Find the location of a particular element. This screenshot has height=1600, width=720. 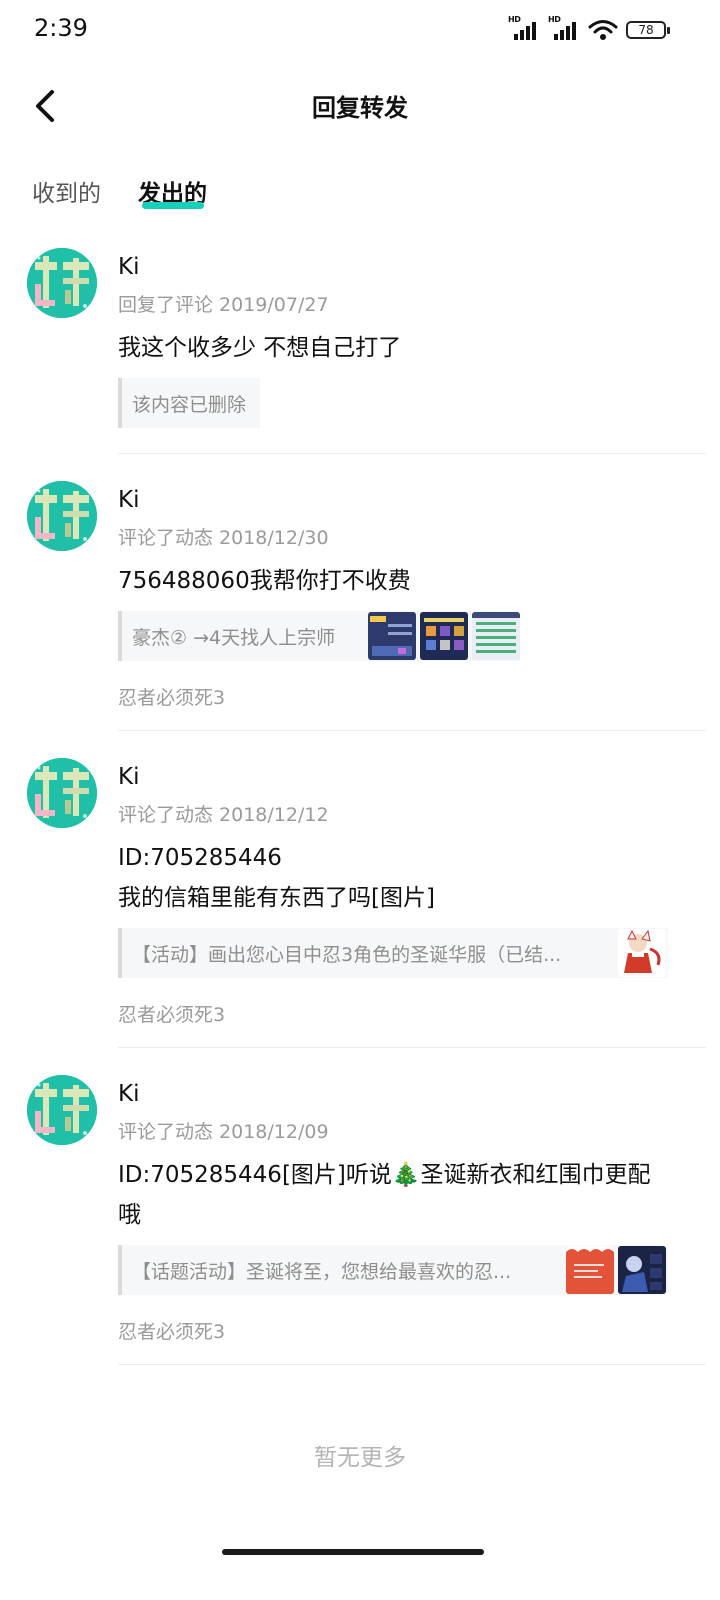

quote-text: 该内容已删除 is located at coordinates (189, 405).